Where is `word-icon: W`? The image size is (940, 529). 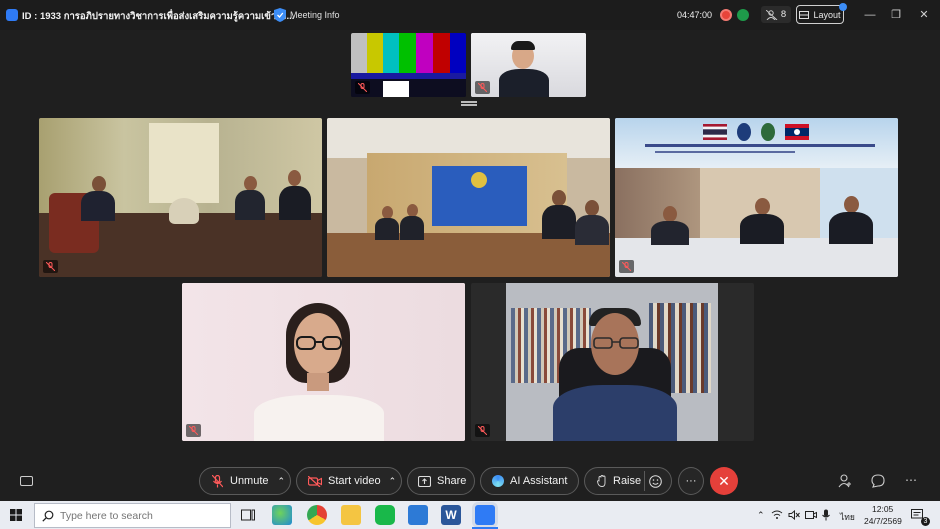
word-icon: W is located at coordinates (451, 515).